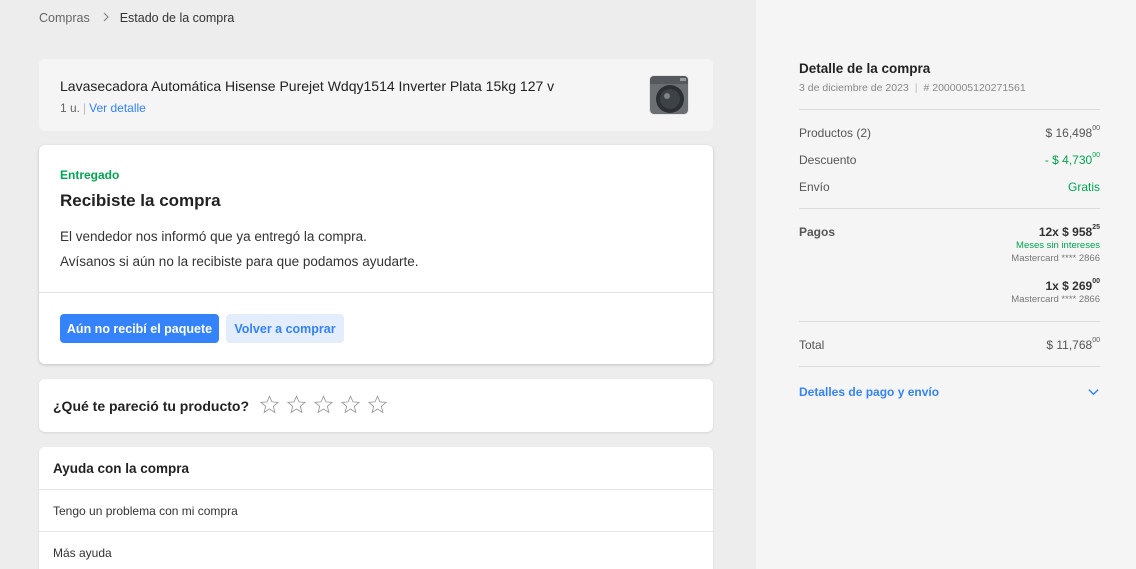  What do you see at coordinates (117, 108) in the screenshot?
I see `view-detail-link: Ver detalle` at bounding box center [117, 108].